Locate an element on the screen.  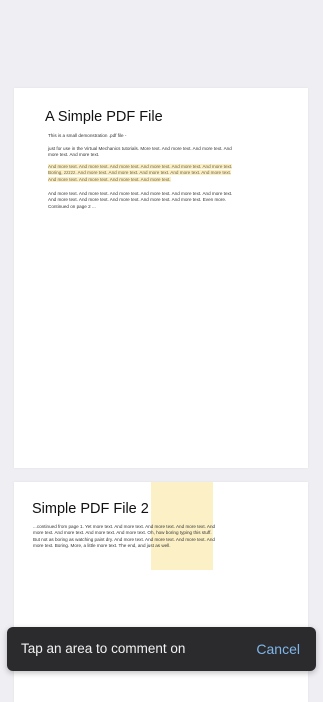
comment-toast: Tap an area to comment on Cancel is located at coordinates (161, 649).